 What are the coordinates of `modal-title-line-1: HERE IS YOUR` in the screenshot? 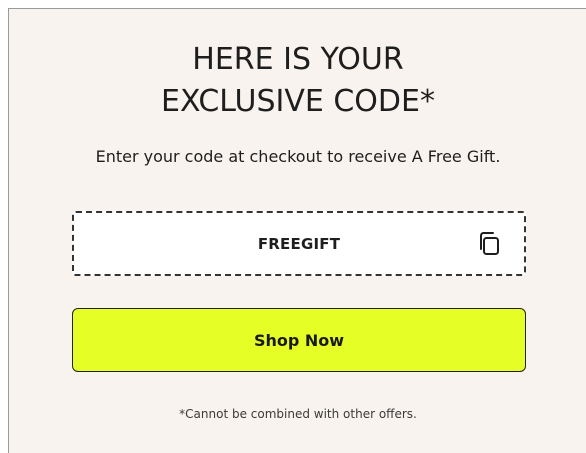 It's located at (298, 59).